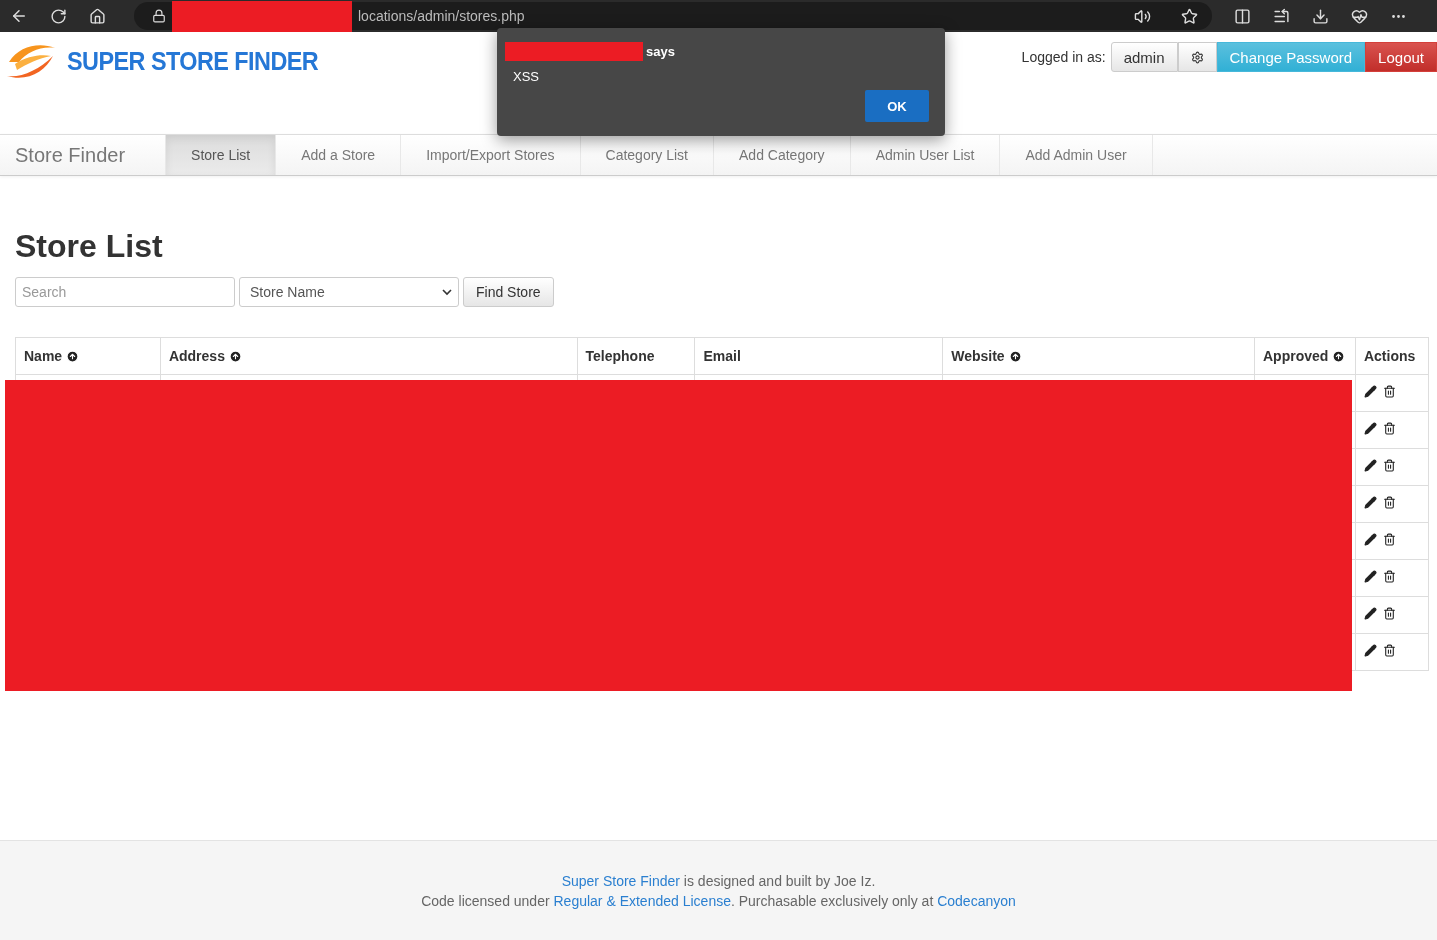 This screenshot has height=940, width=1437. I want to click on nav-tab: Store List, so click(220, 155).